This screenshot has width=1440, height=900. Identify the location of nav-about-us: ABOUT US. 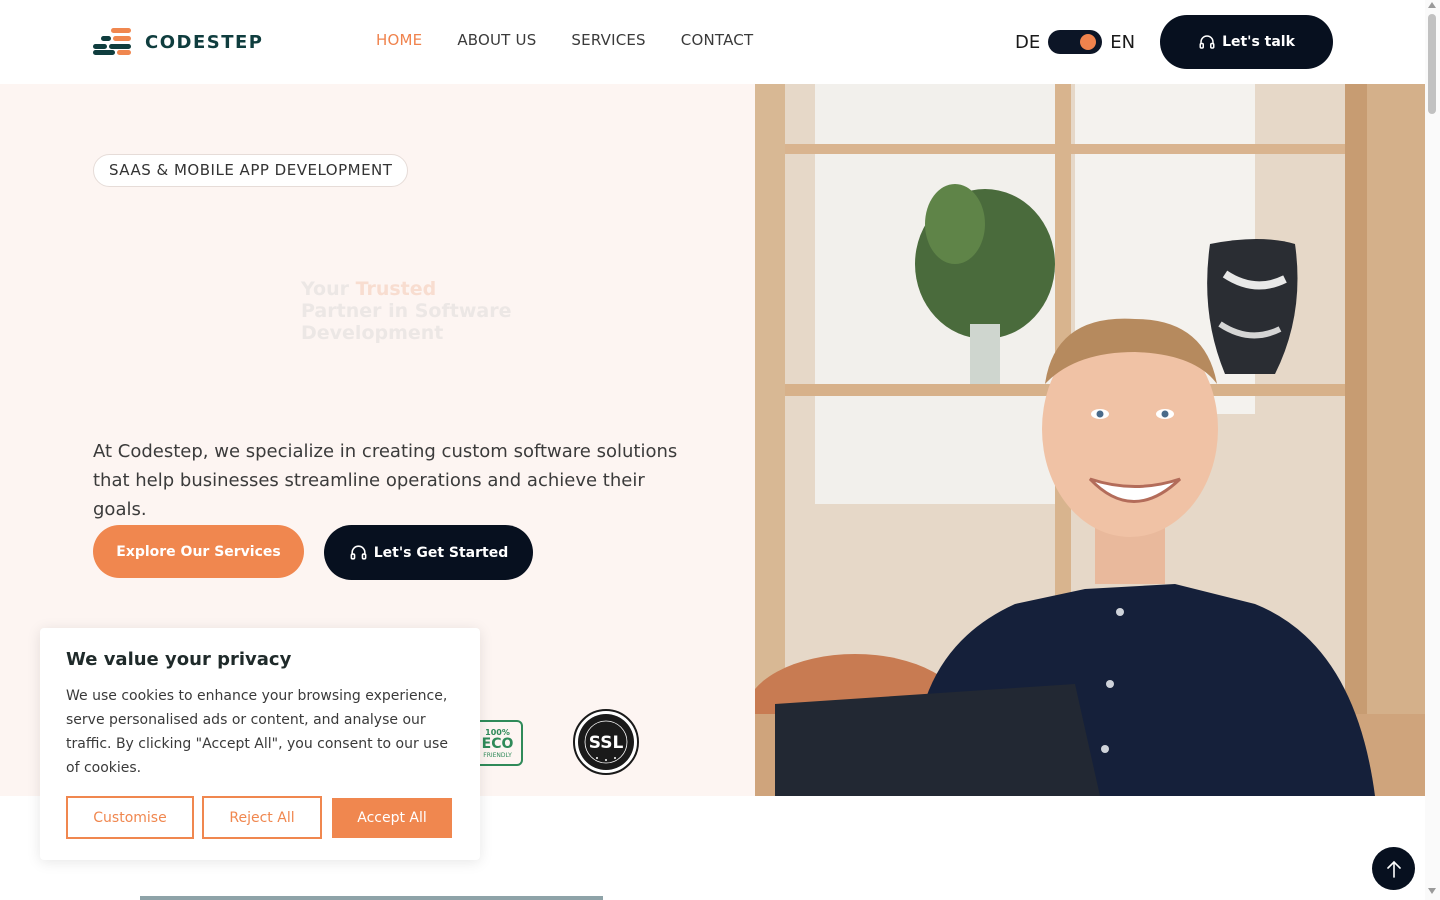
(496, 40).